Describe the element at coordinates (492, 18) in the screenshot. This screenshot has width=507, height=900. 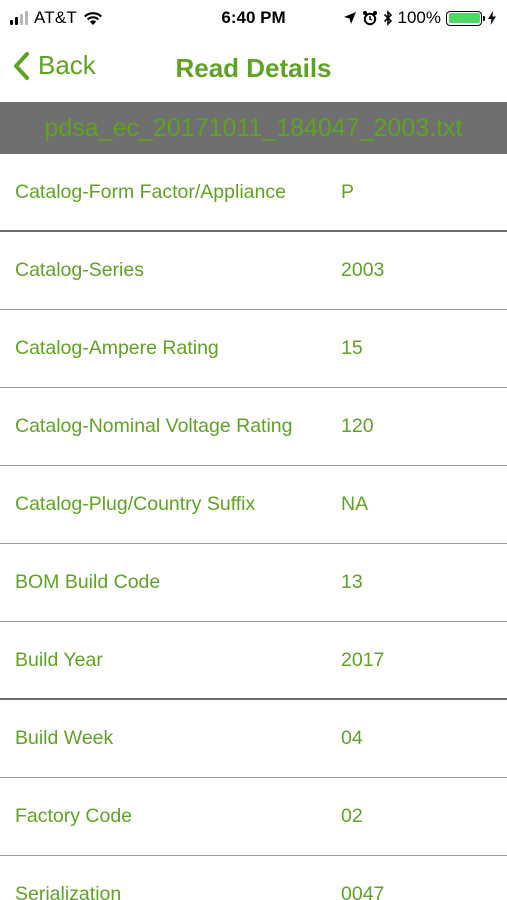
I see `charging-bolt-icon` at that location.